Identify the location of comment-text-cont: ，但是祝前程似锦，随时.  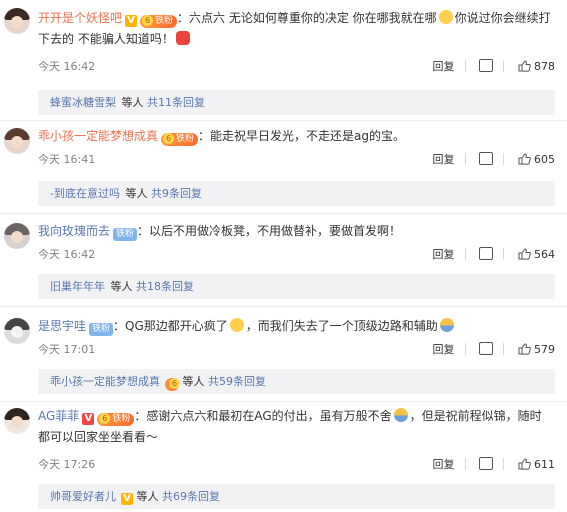
(475, 416).